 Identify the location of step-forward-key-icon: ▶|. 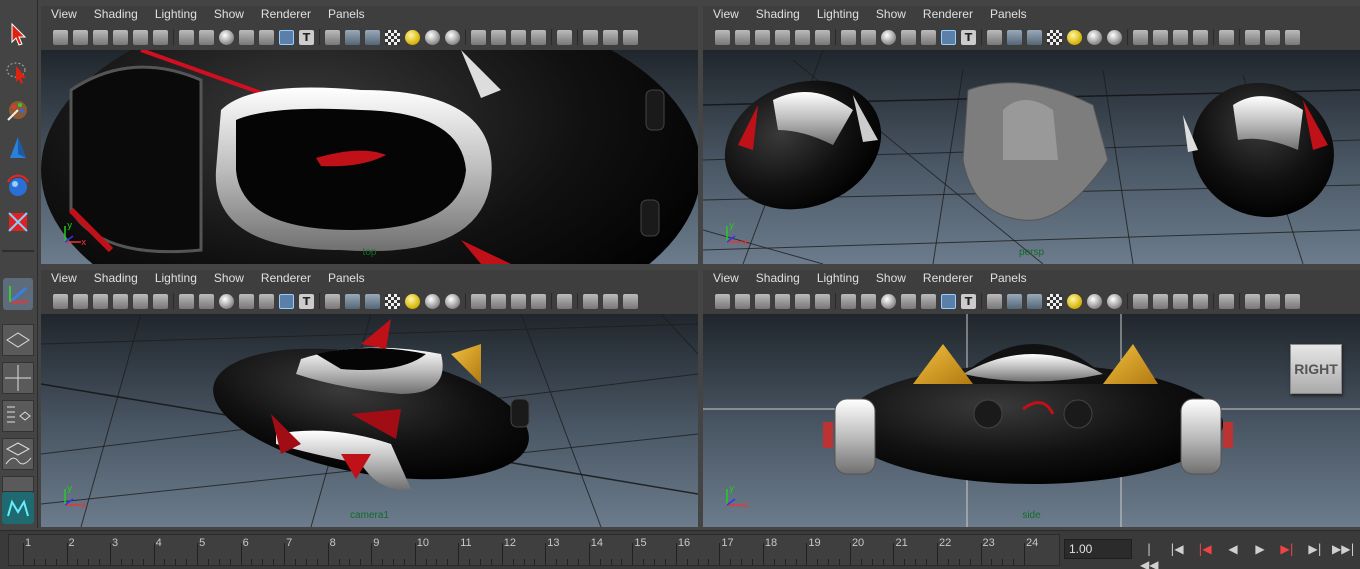
(1315, 549).